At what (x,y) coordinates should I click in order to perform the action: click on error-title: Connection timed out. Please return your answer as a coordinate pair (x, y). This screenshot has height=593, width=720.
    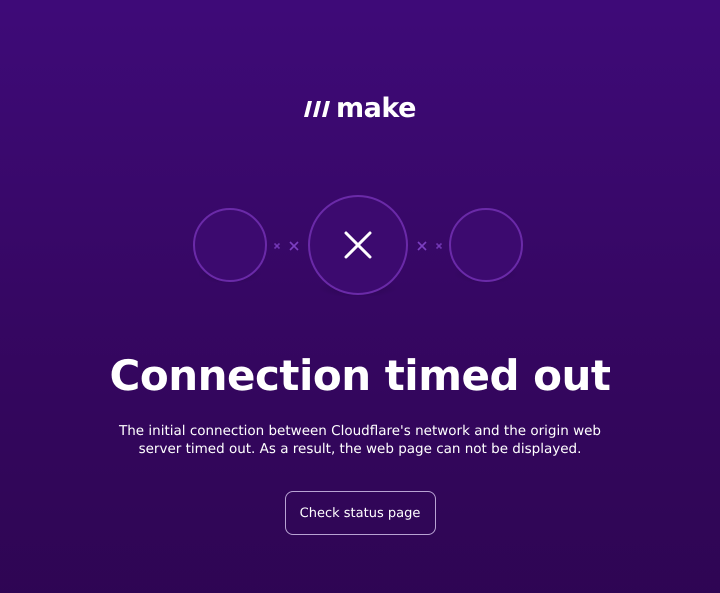
    Looking at the image, I should click on (360, 376).